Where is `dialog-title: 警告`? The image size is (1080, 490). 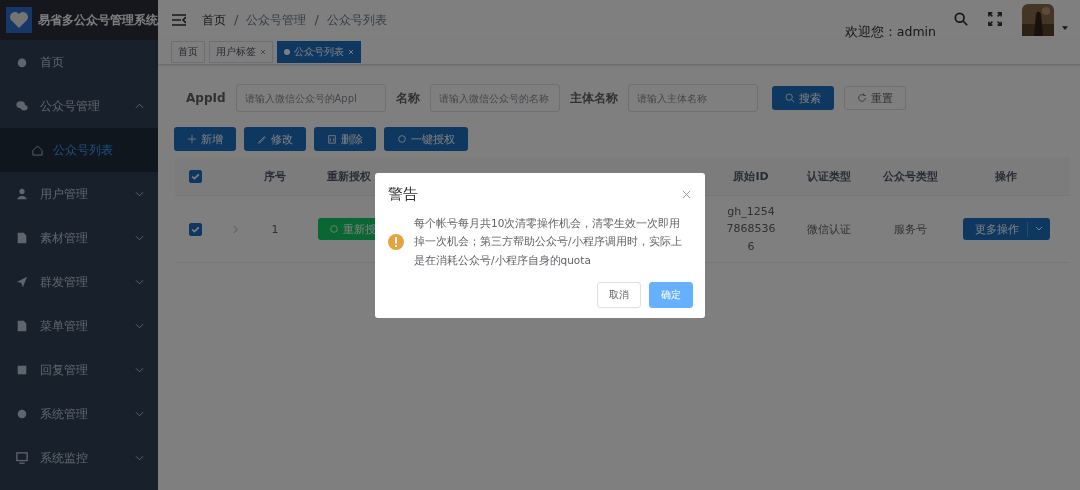
dialog-title: 警告 is located at coordinates (403, 194).